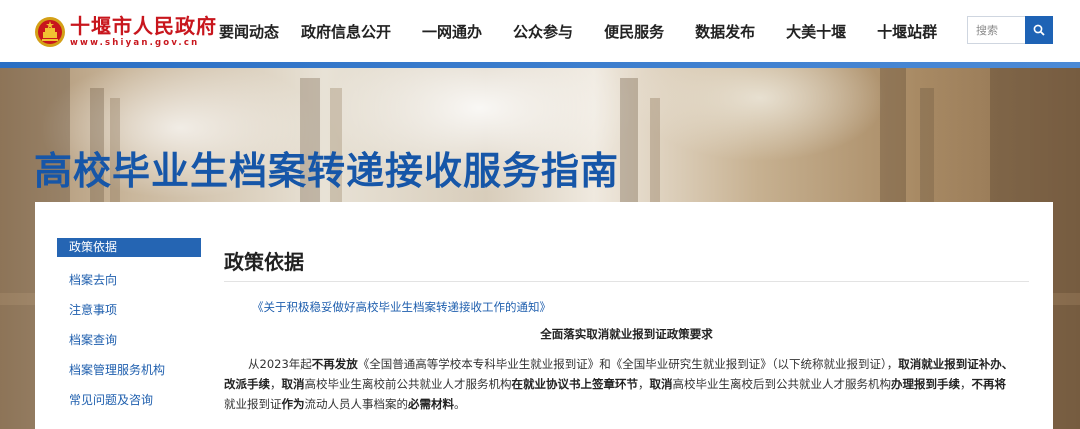  Describe the element at coordinates (249, 31) in the screenshot. I see `nav-item-news: 要闻动态` at that location.